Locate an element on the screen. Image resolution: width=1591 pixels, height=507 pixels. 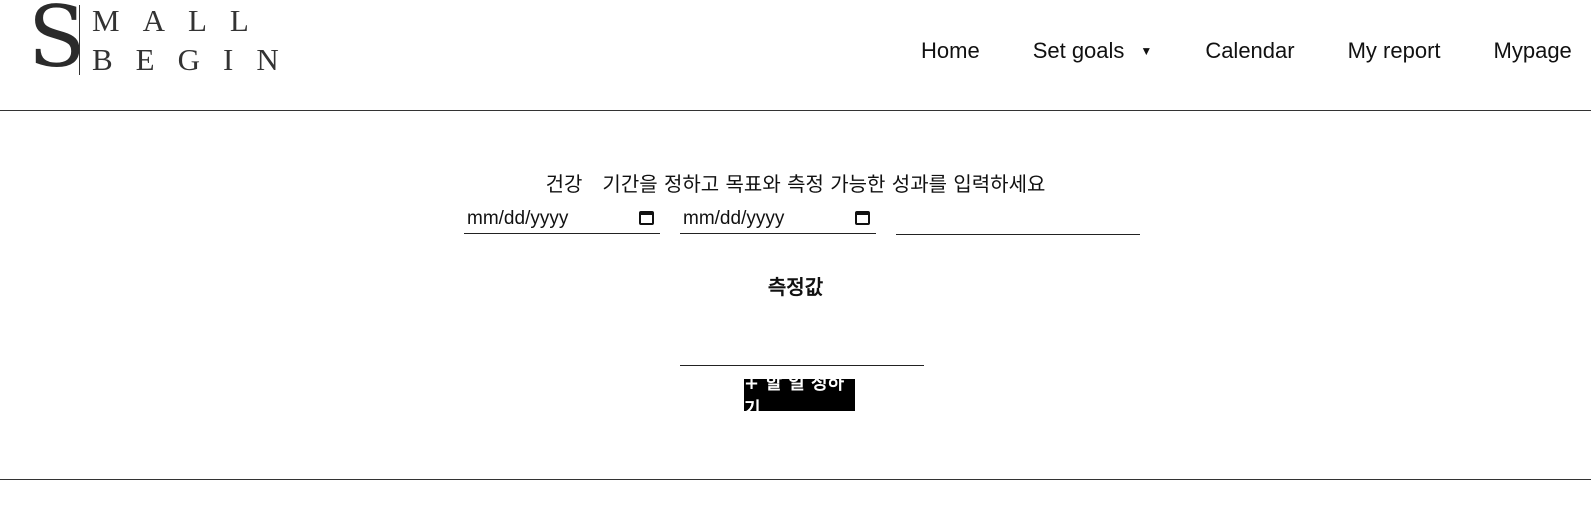
form-instruction: 기간을 정하고 목표와 측정 가능한 성과를 입력하세요 is located at coordinates (824, 184).